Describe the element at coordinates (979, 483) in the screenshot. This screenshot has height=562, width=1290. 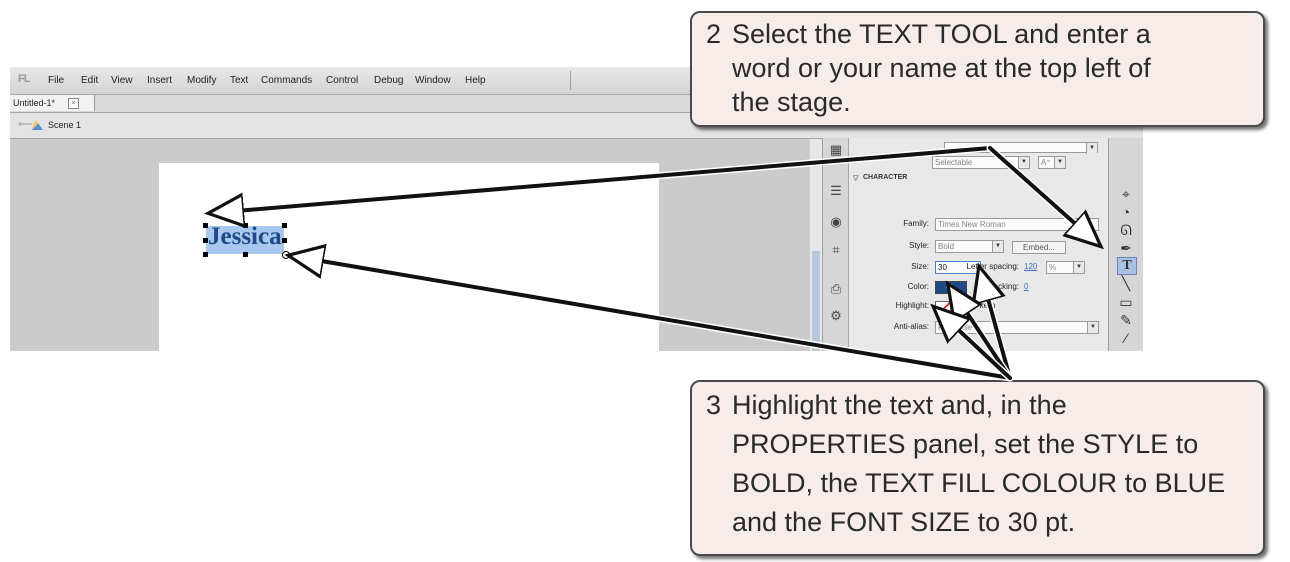
I see `callout-line: BOLD, the TEXT FILL COLOUR to BLUE` at that location.